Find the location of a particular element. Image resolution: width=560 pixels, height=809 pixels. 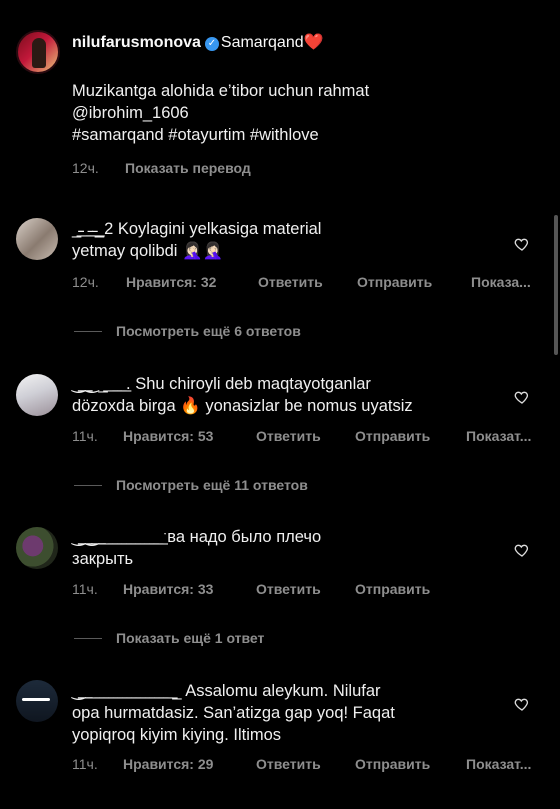

comment-line: yetmay qolibdi 🤦🏻‍♀️🤦🏻‍♀️ is located at coordinates (148, 251).